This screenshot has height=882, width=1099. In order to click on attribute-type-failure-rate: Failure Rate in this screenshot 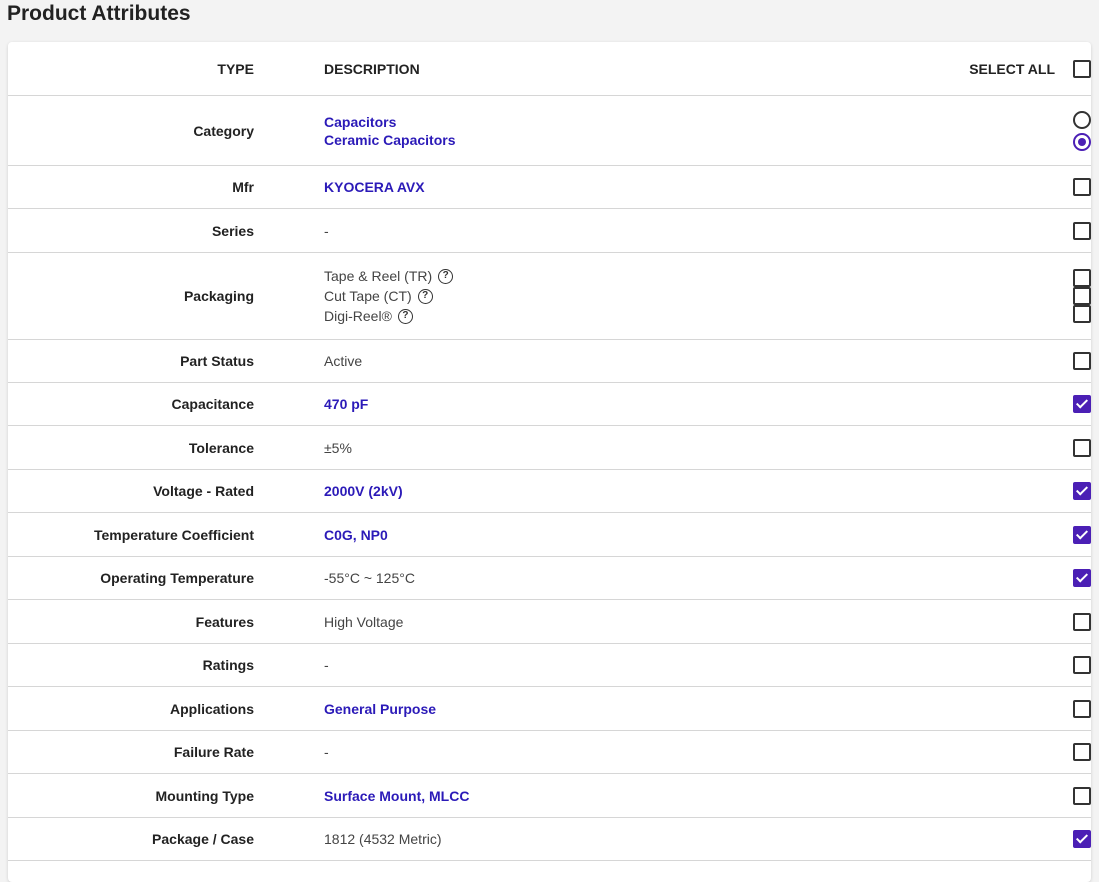, I will do `click(131, 752)`.